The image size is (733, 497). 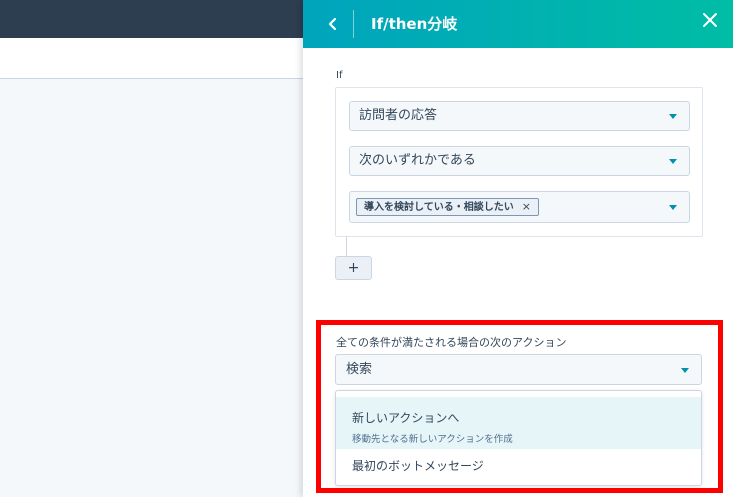 What do you see at coordinates (398, 115) in the screenshot?
I see `property-select-value: 訪問者の応答` at bounding box center [398, 115].